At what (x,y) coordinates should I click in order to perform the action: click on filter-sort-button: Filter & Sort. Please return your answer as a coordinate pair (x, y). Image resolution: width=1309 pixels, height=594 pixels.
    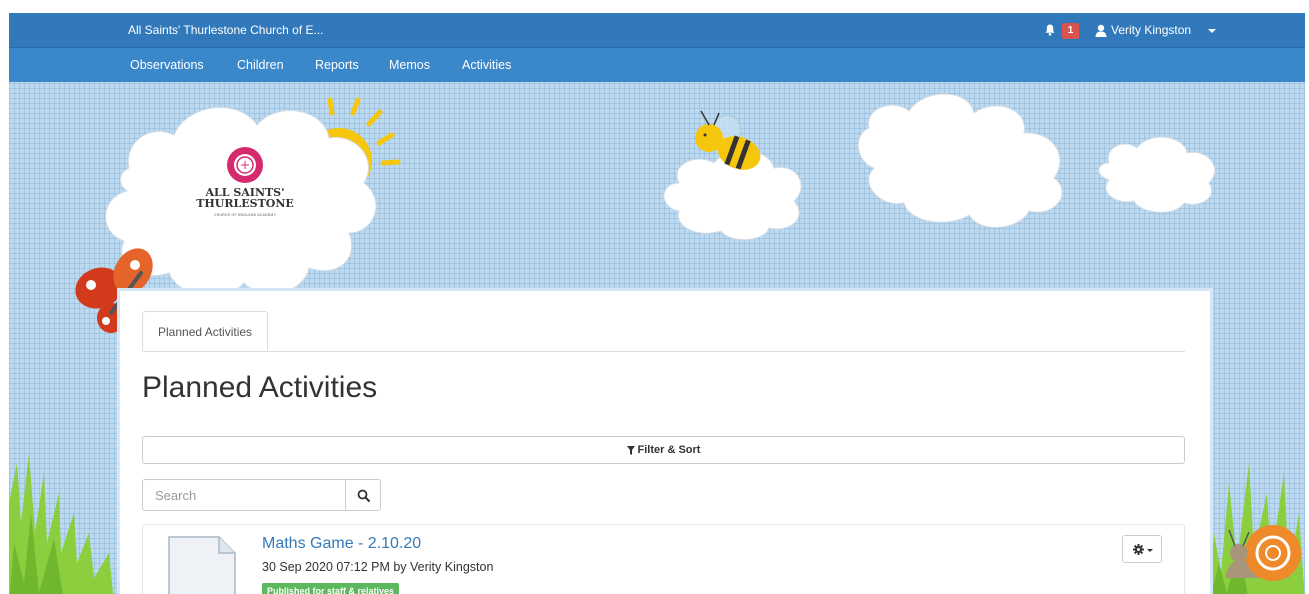
    Looking at the image, I should click on (663, 450).